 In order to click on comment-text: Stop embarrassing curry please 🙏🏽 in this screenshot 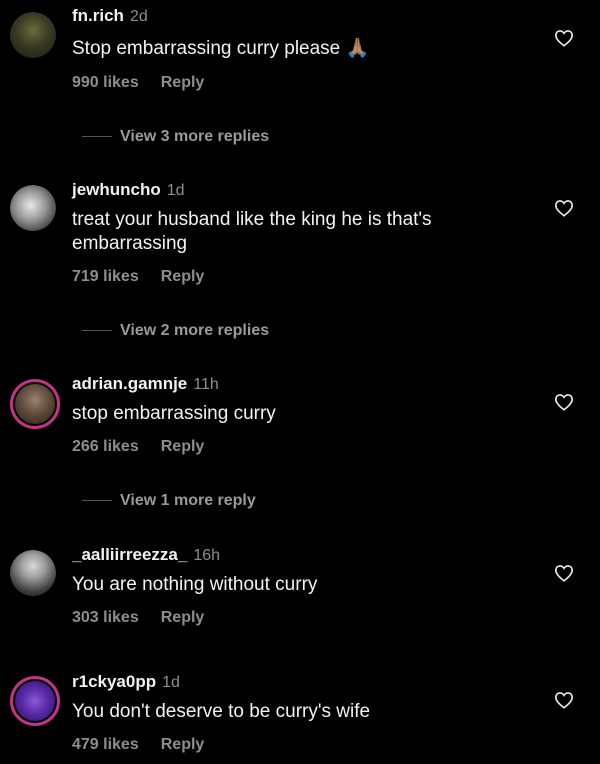, I will do `click(221, 48)`.